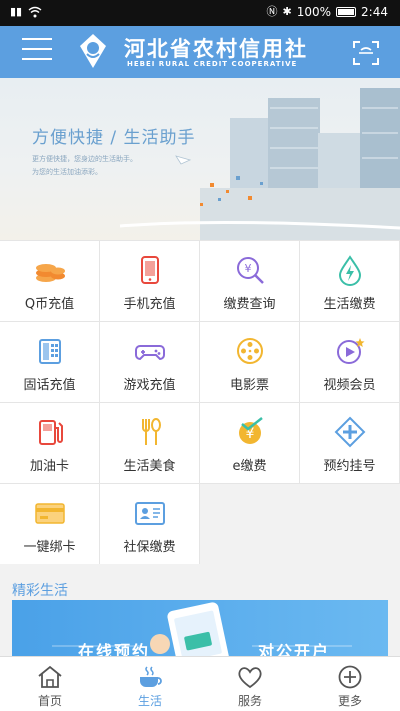 The width and height of the screenshot is (400, 711). Describe the element at coordinates (114, 138) in the screenshot. I see `banner-headline: 方便快捷 / 生活助手` at that location.